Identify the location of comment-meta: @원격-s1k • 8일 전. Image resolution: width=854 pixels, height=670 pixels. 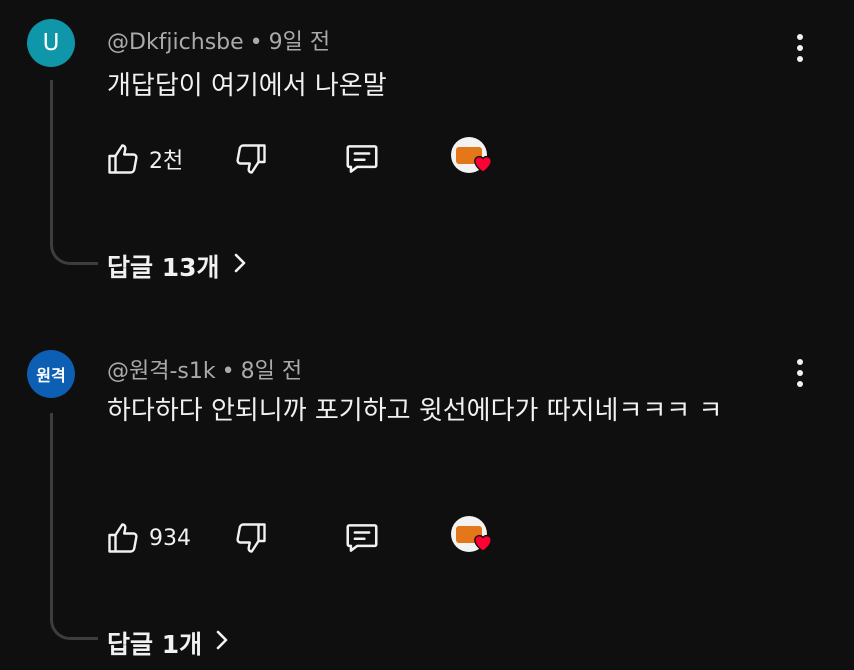
(204, 369).